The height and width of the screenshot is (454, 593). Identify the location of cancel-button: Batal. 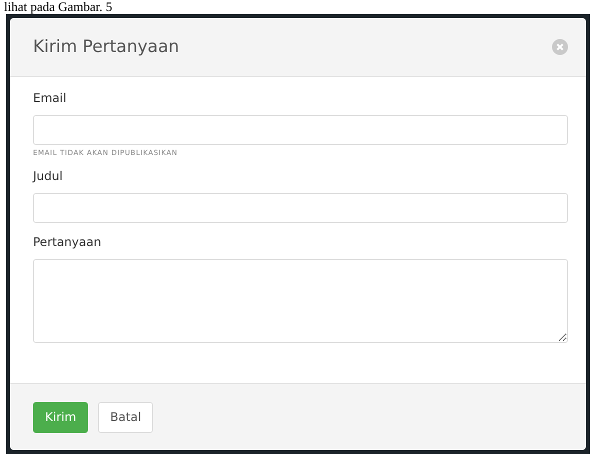
(126, 417).